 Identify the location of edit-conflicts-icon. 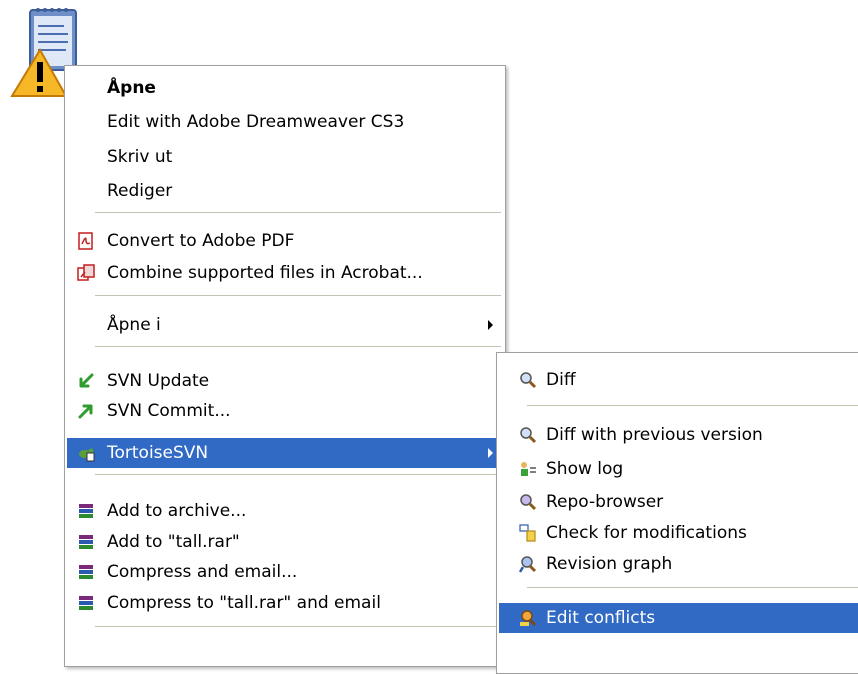
(528, 618).